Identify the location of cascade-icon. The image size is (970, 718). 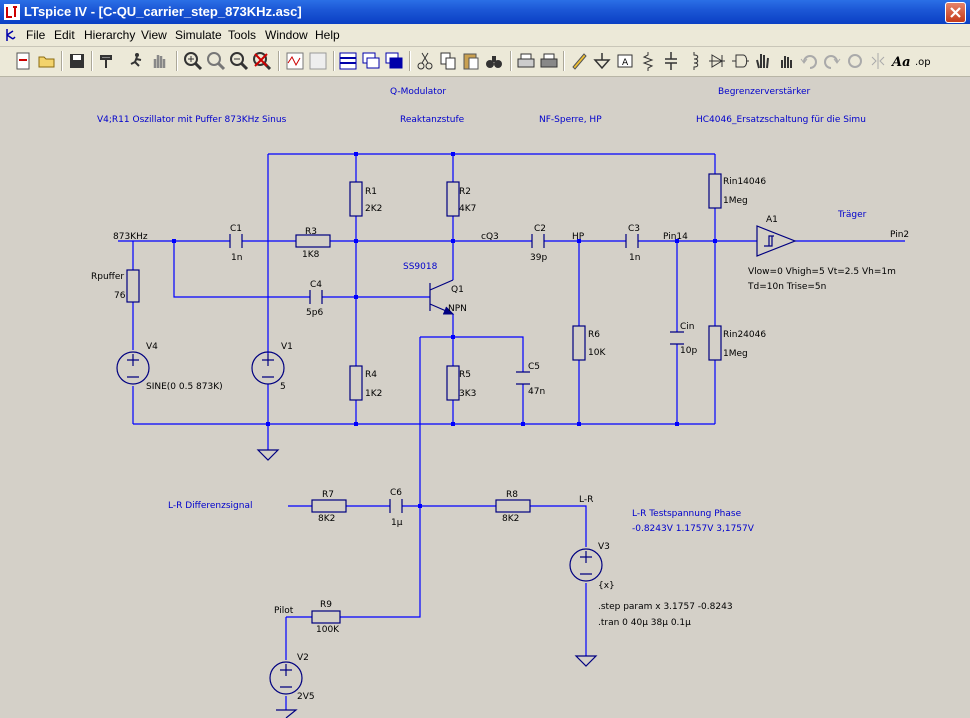
(371, 61).